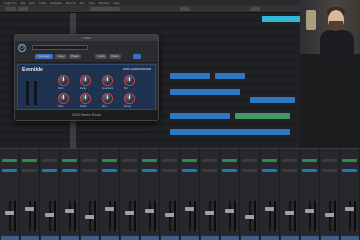  I want to click on model-name: H910 HARMONIZER, so click(136, 69).